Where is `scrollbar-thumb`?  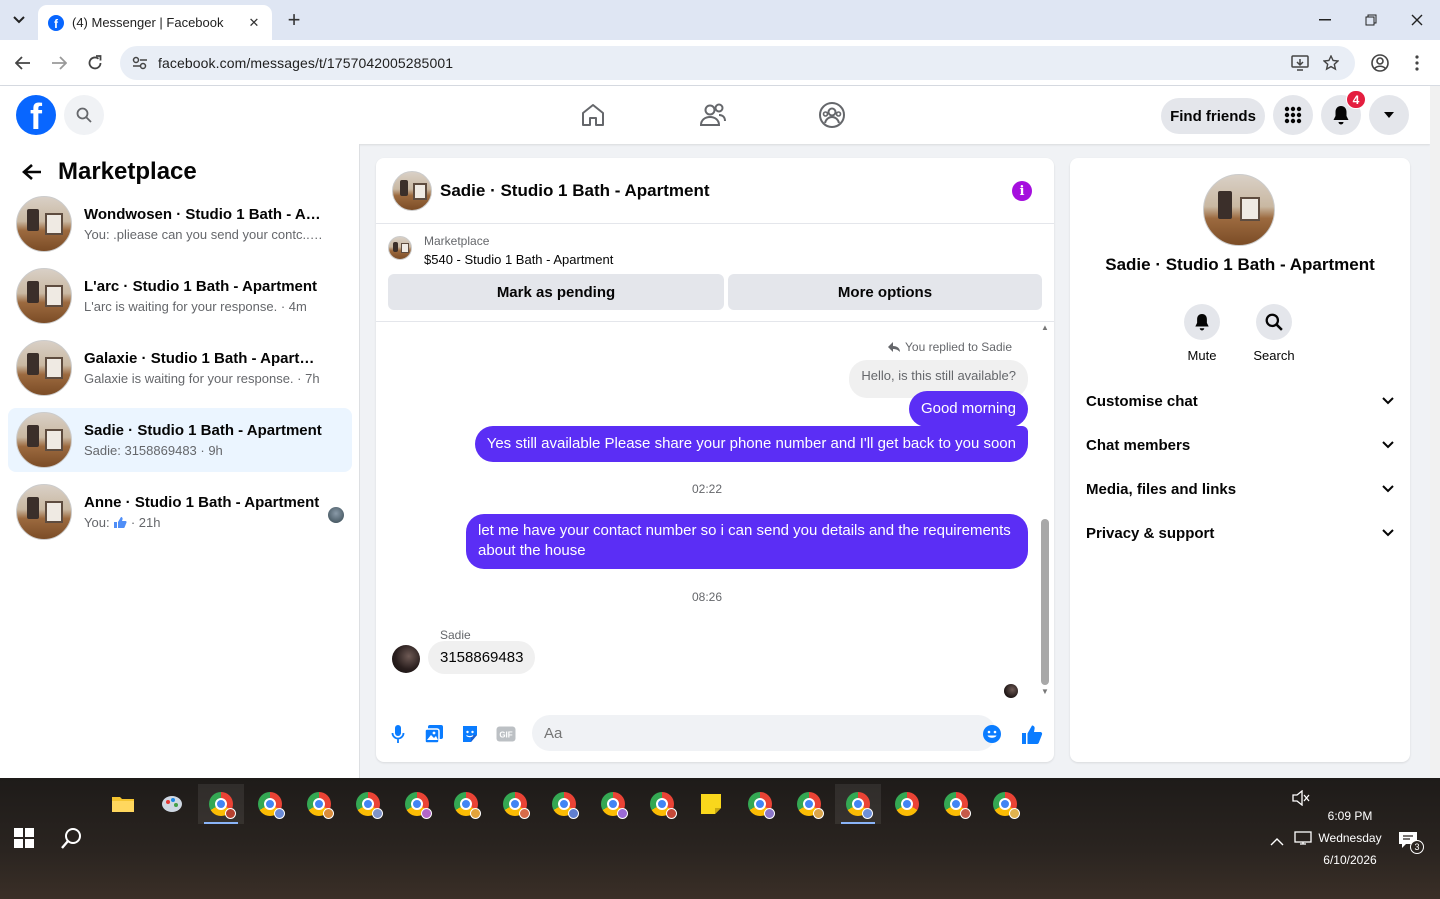
scrollbar-thumb is located at coordinates (1045, 602).